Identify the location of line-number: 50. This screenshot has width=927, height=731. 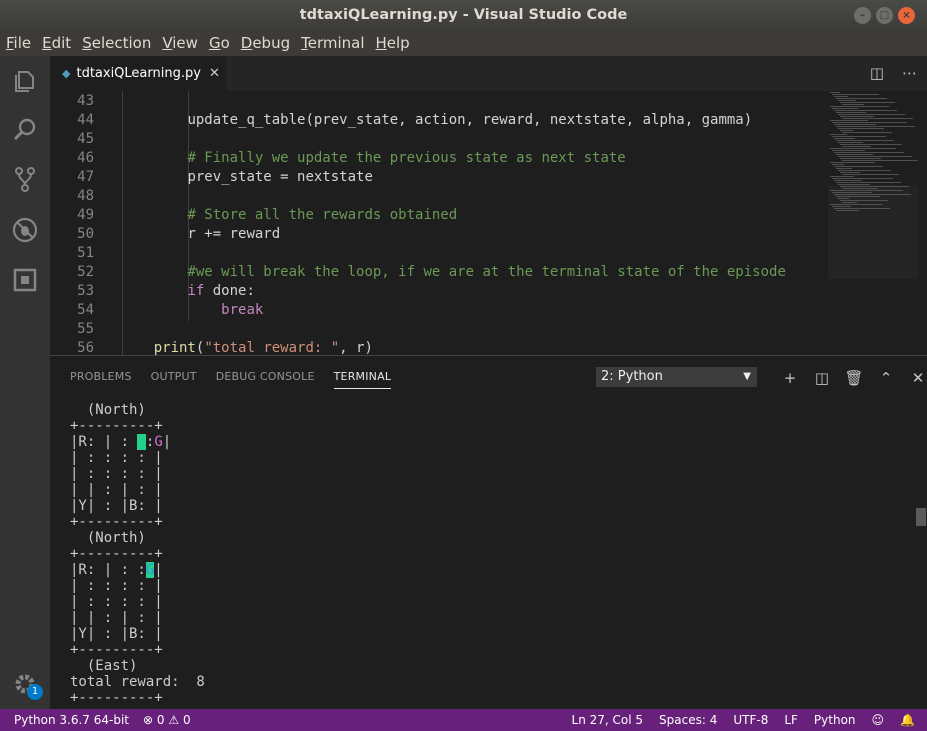
(85, 234).